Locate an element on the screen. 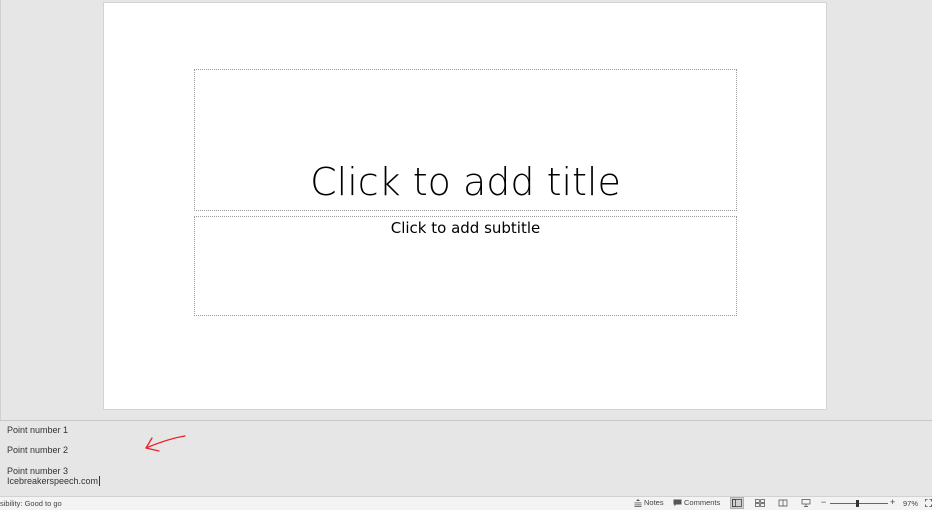 This screenshot has width=932, height=510. normal-view-button is located at coordinates (737, 503).